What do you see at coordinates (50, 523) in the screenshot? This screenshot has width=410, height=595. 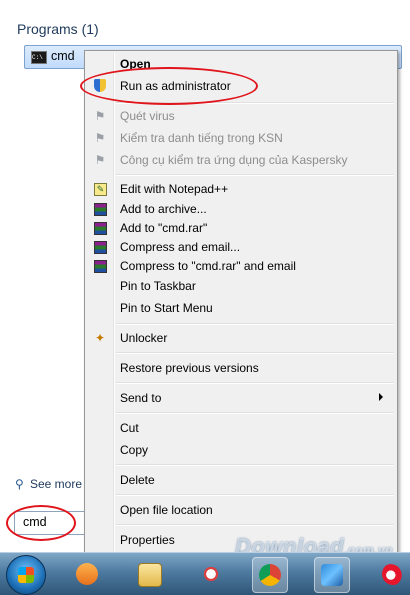 I see `start-search-input: cmd` at bounding box center [50, 523].